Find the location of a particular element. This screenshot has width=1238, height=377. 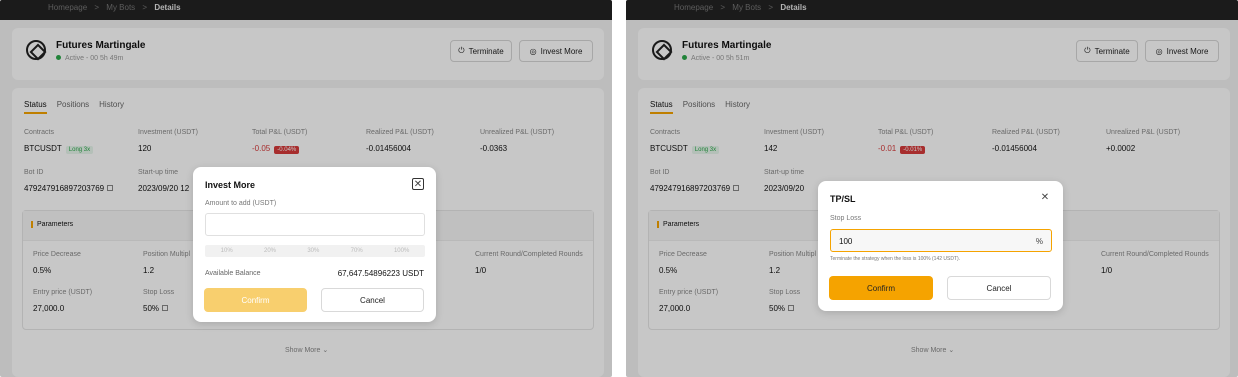

percent-slider: 10% 20% 30% 70% 100% is located at coordinates (315, 251).